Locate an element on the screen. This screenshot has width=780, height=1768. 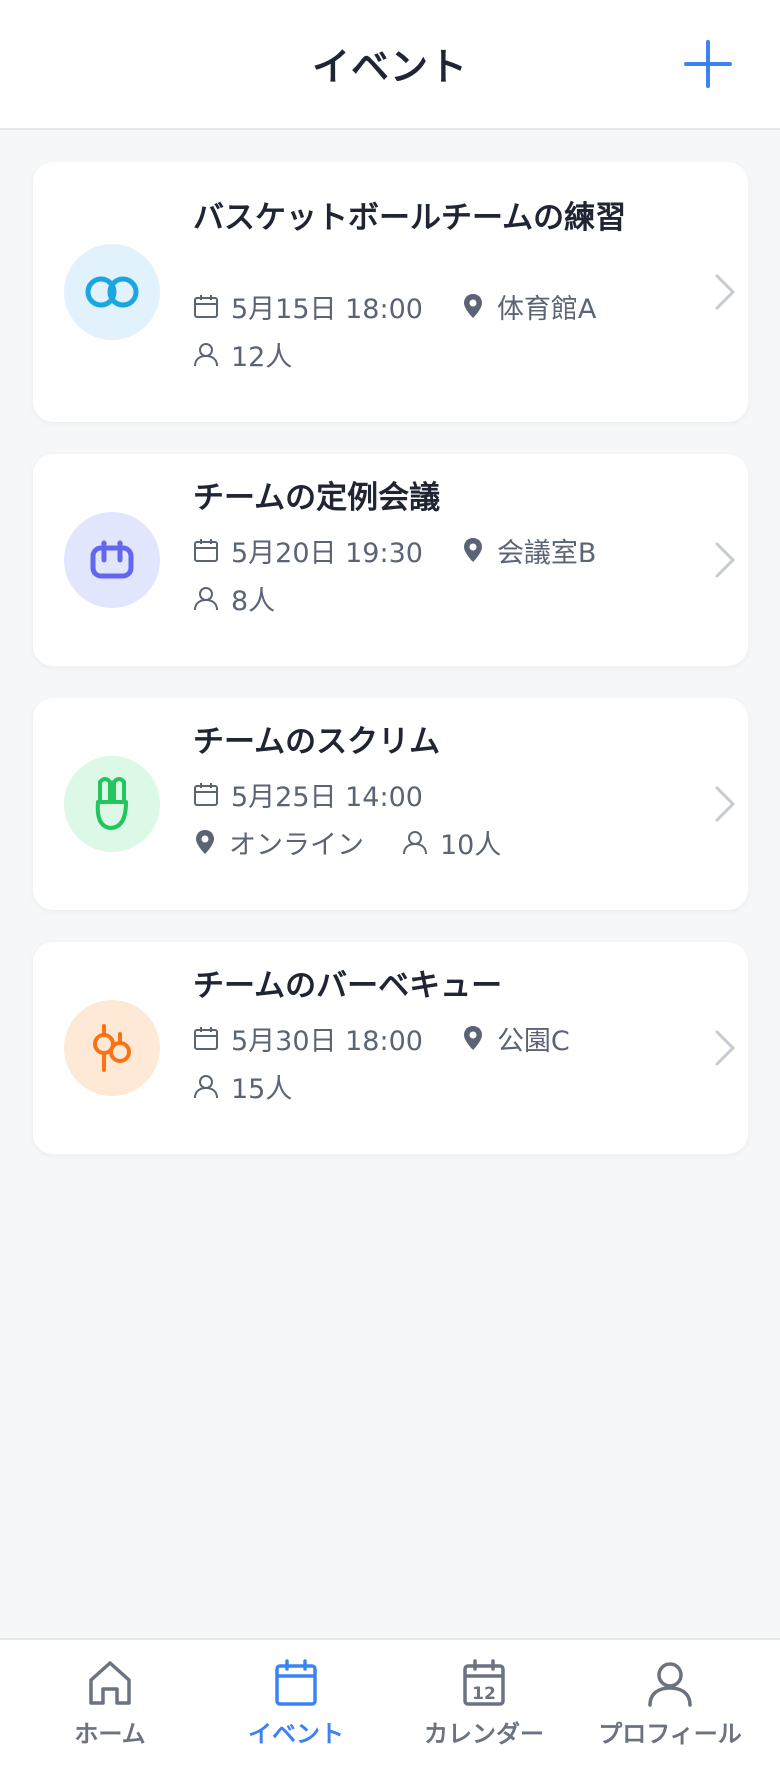
event-meta-row: 8人 is located at coordinates (234, 598).